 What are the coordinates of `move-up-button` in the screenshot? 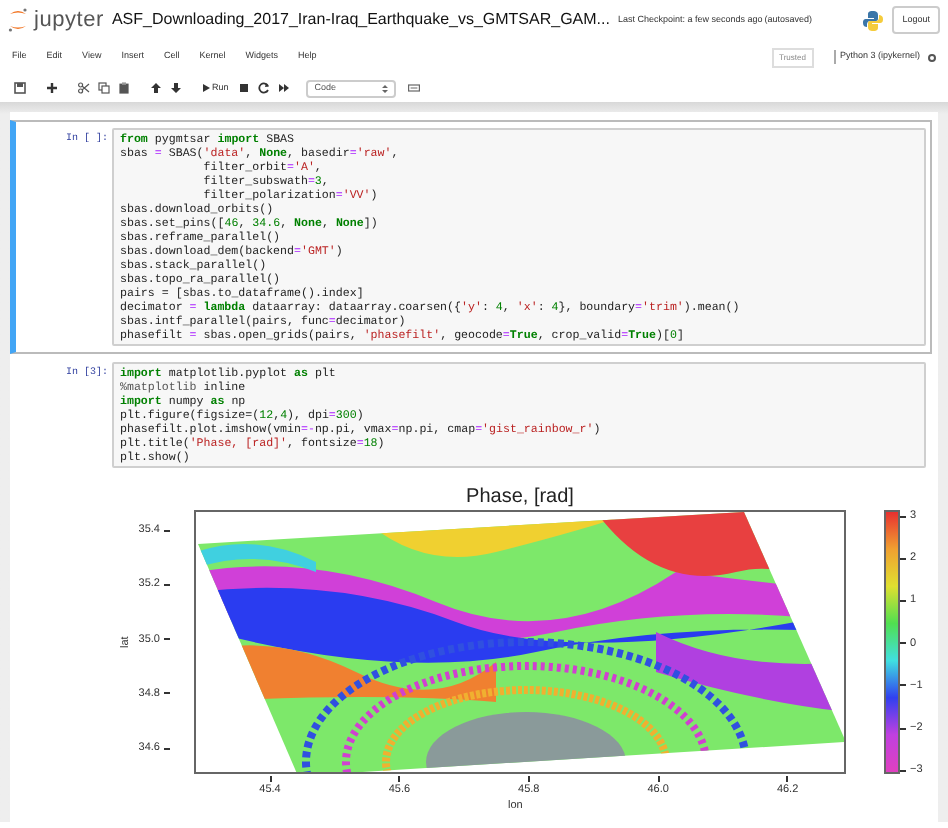 It's located at (155, 88).